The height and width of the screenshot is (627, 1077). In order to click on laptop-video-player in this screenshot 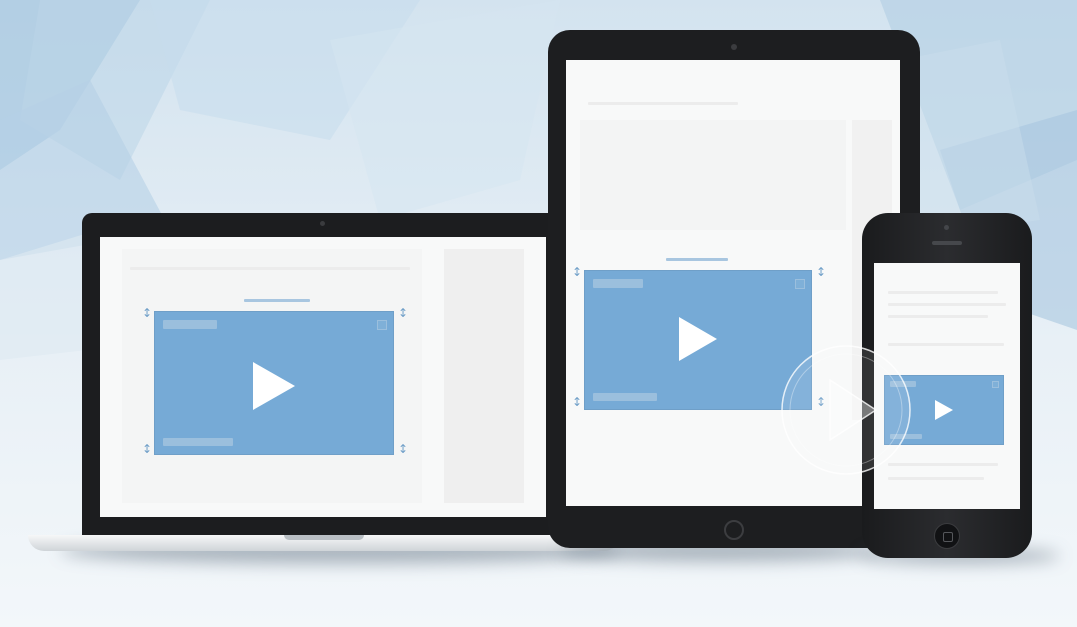, I will do `click(274, 383)`.